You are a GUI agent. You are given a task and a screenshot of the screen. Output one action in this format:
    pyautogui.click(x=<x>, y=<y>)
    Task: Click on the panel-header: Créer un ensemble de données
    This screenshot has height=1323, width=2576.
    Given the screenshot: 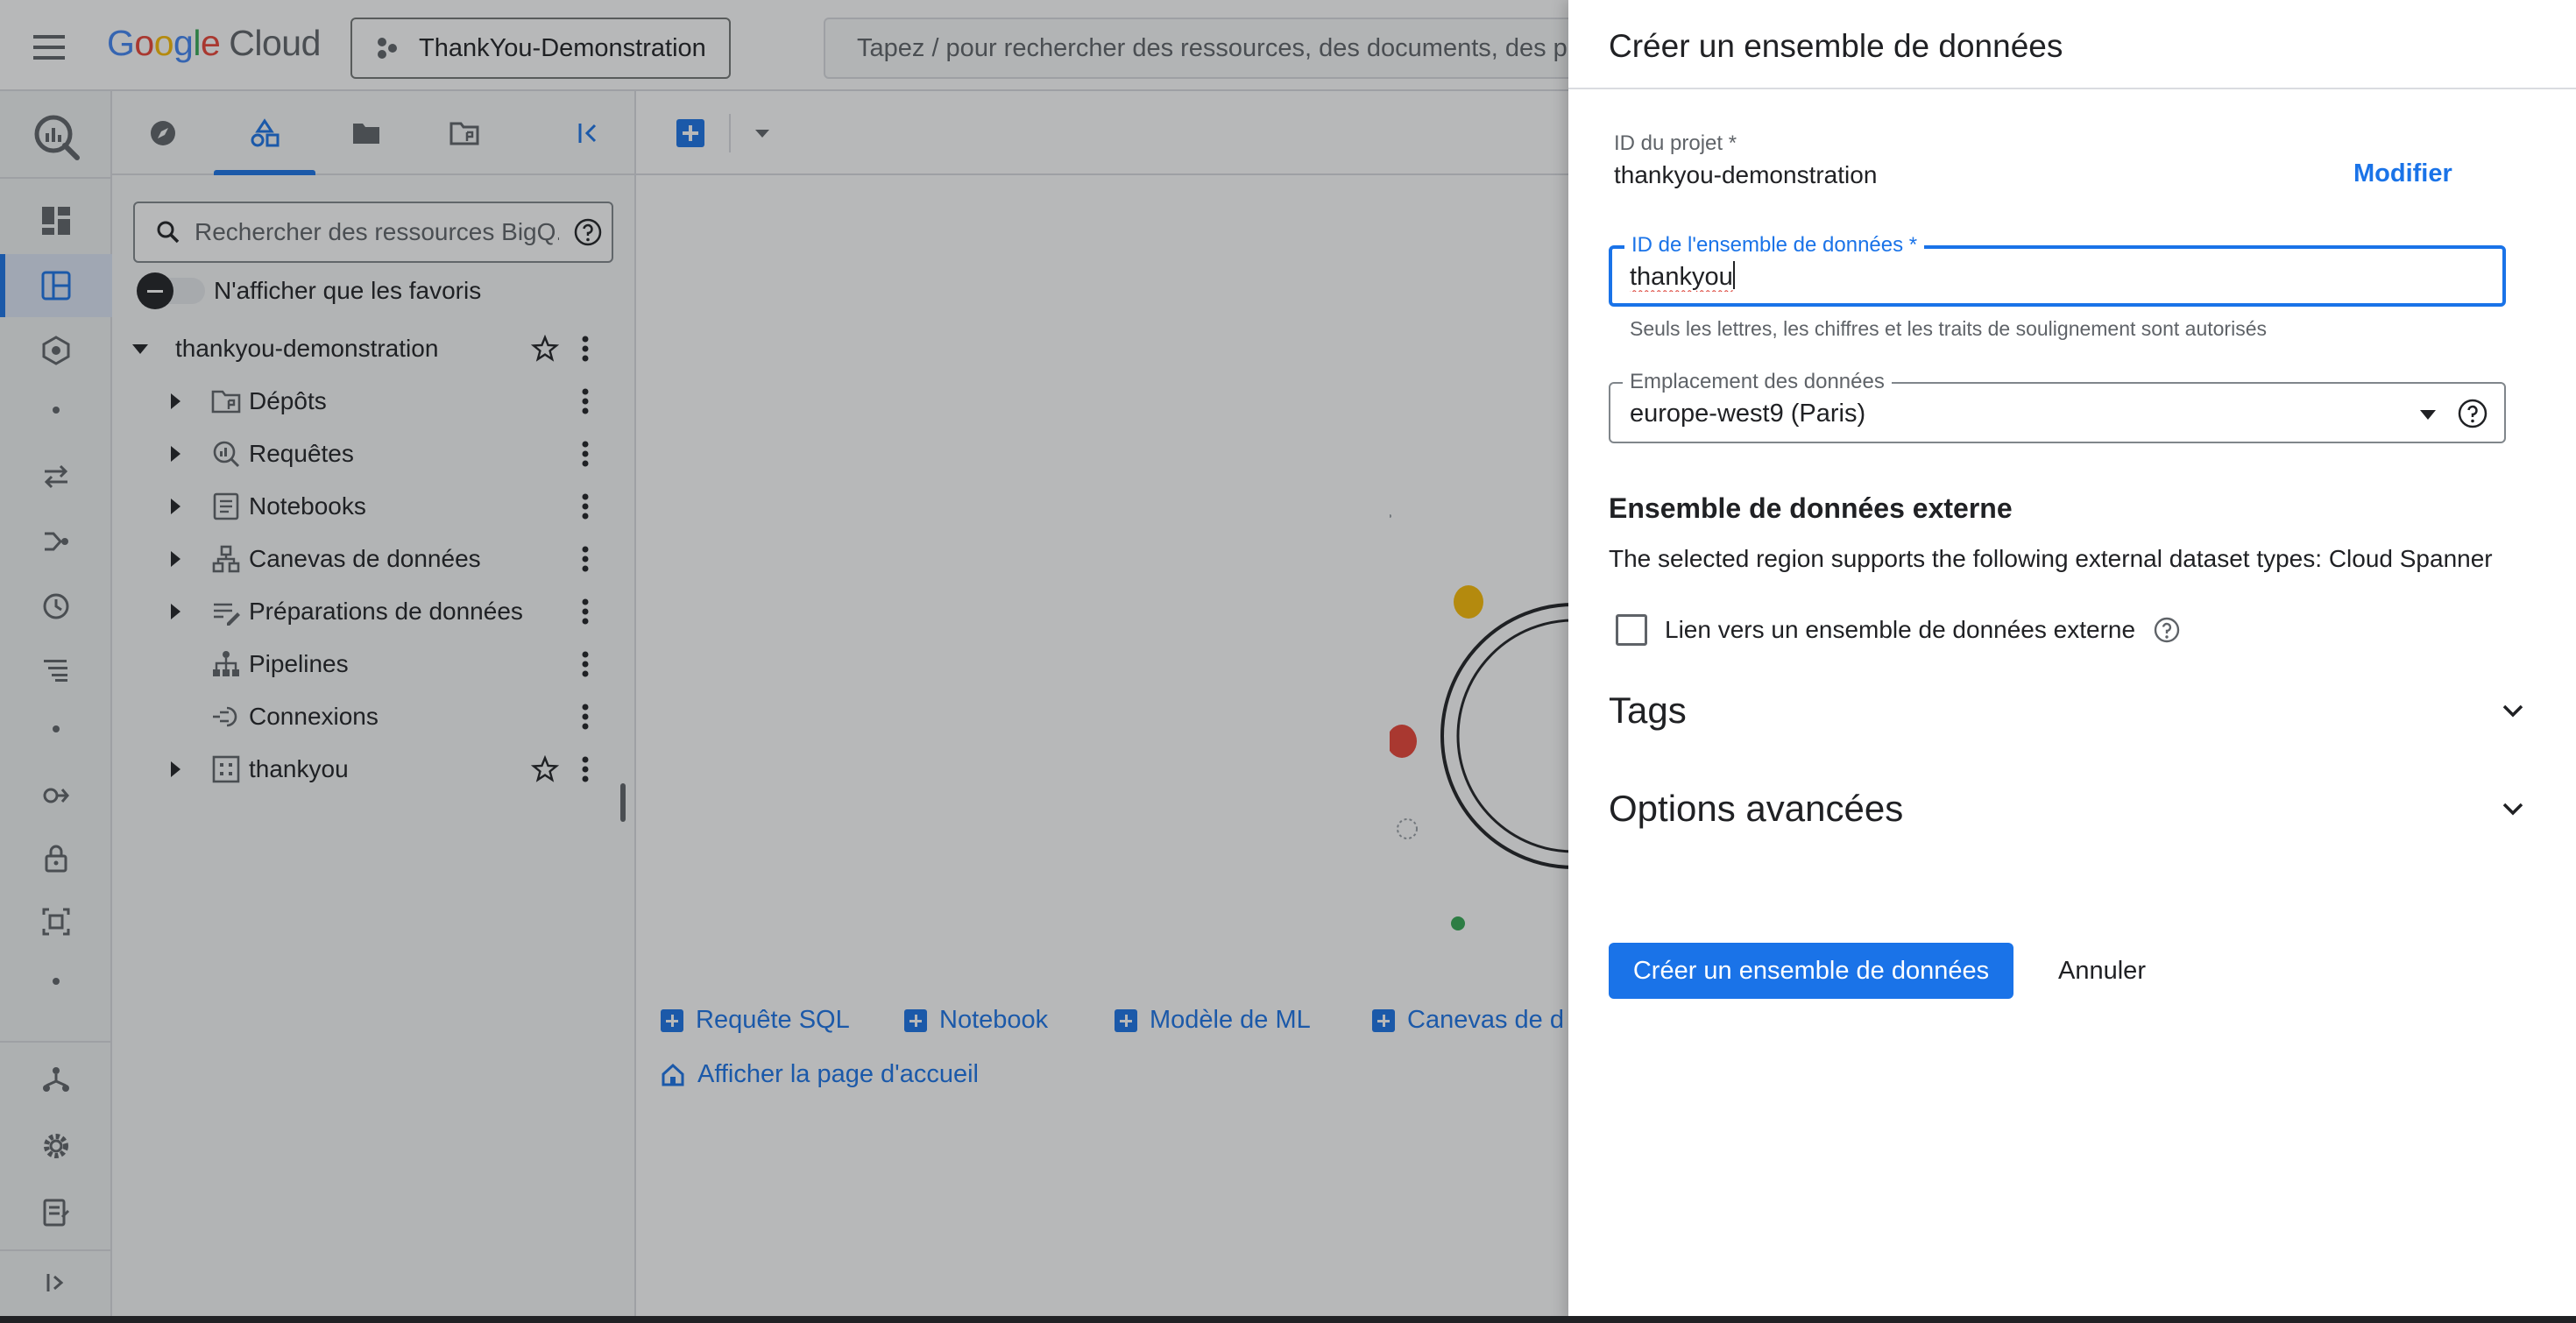 What is the action you would take?
    pyautogui.click(x=2072, y=44)
    